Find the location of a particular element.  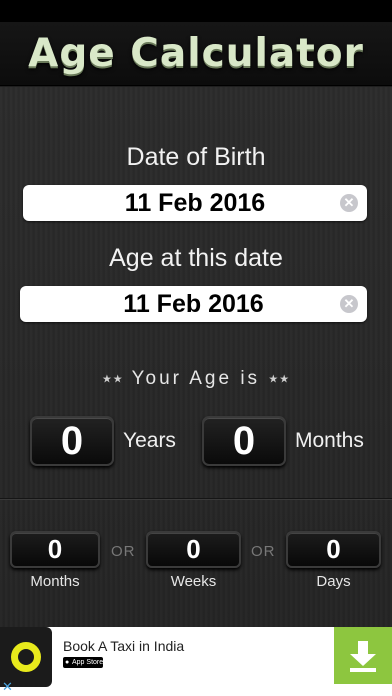

app-store-icon: ● is located at coordinates (67, 662).